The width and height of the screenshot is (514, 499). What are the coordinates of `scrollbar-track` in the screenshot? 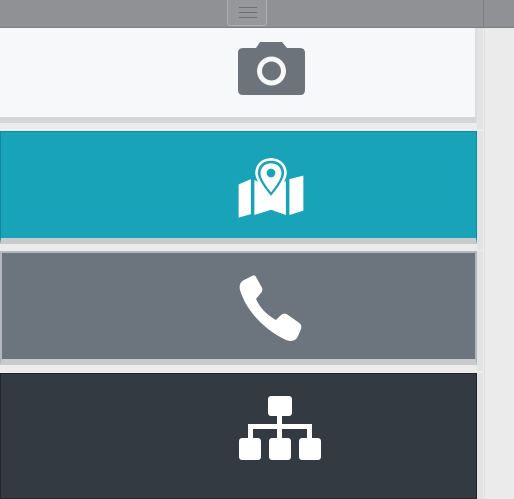 It's located at (499, 263).